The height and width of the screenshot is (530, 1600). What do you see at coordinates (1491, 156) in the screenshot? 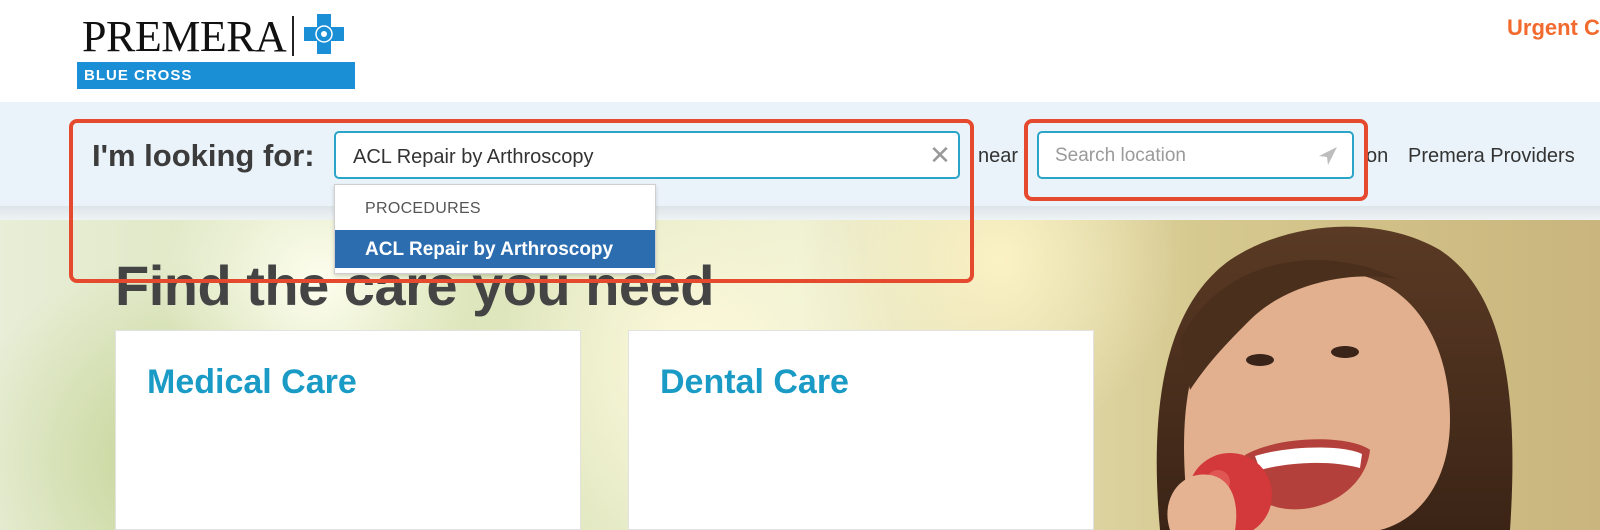
I see `network-selector: Premera Providers` at bounding box center [1491, 156].